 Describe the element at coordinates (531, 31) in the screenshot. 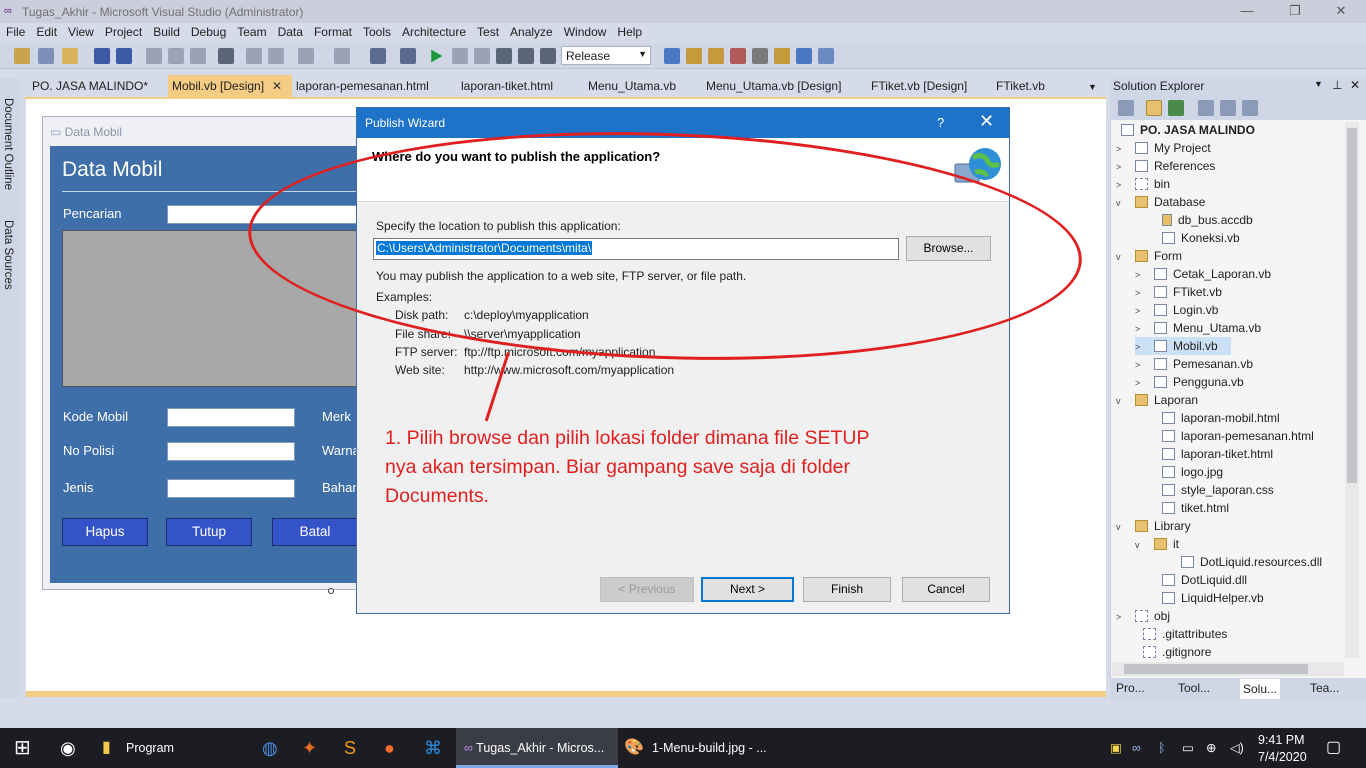

I see `menu-analyze: Analyze` at that location.